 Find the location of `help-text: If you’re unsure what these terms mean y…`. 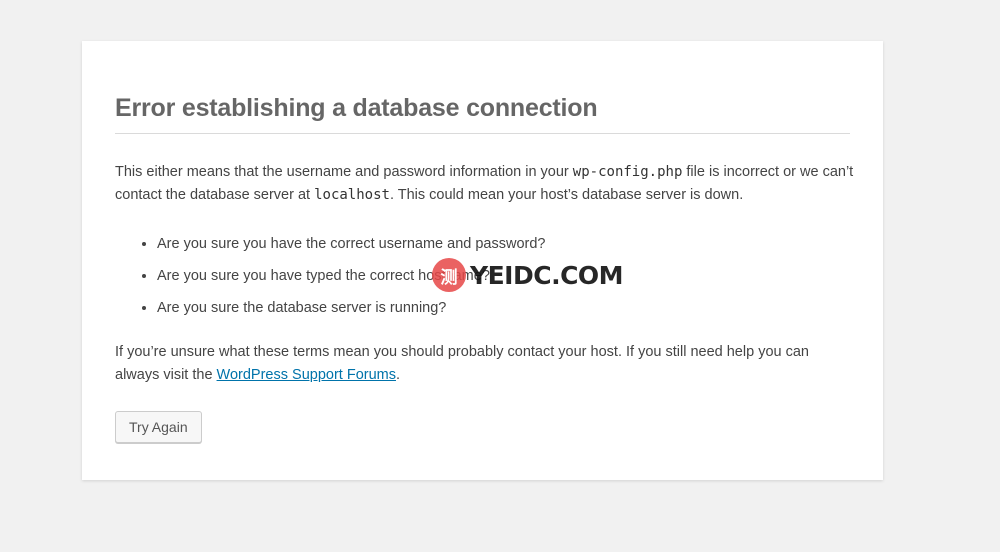

help-text: If you’re unsure what these terms mean y… is located at coordinates (485, 364).